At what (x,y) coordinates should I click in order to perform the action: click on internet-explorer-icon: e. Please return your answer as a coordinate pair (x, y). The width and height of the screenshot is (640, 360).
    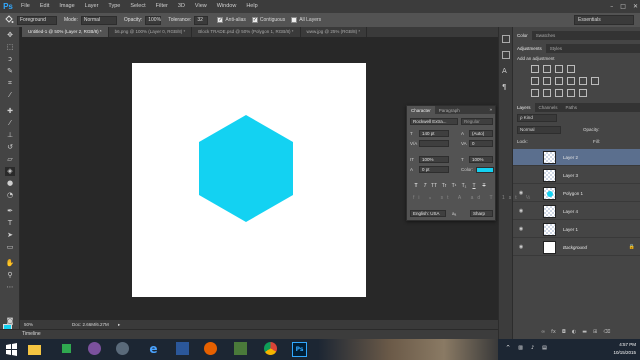
    Looking at the image, I should click on (153, 349).